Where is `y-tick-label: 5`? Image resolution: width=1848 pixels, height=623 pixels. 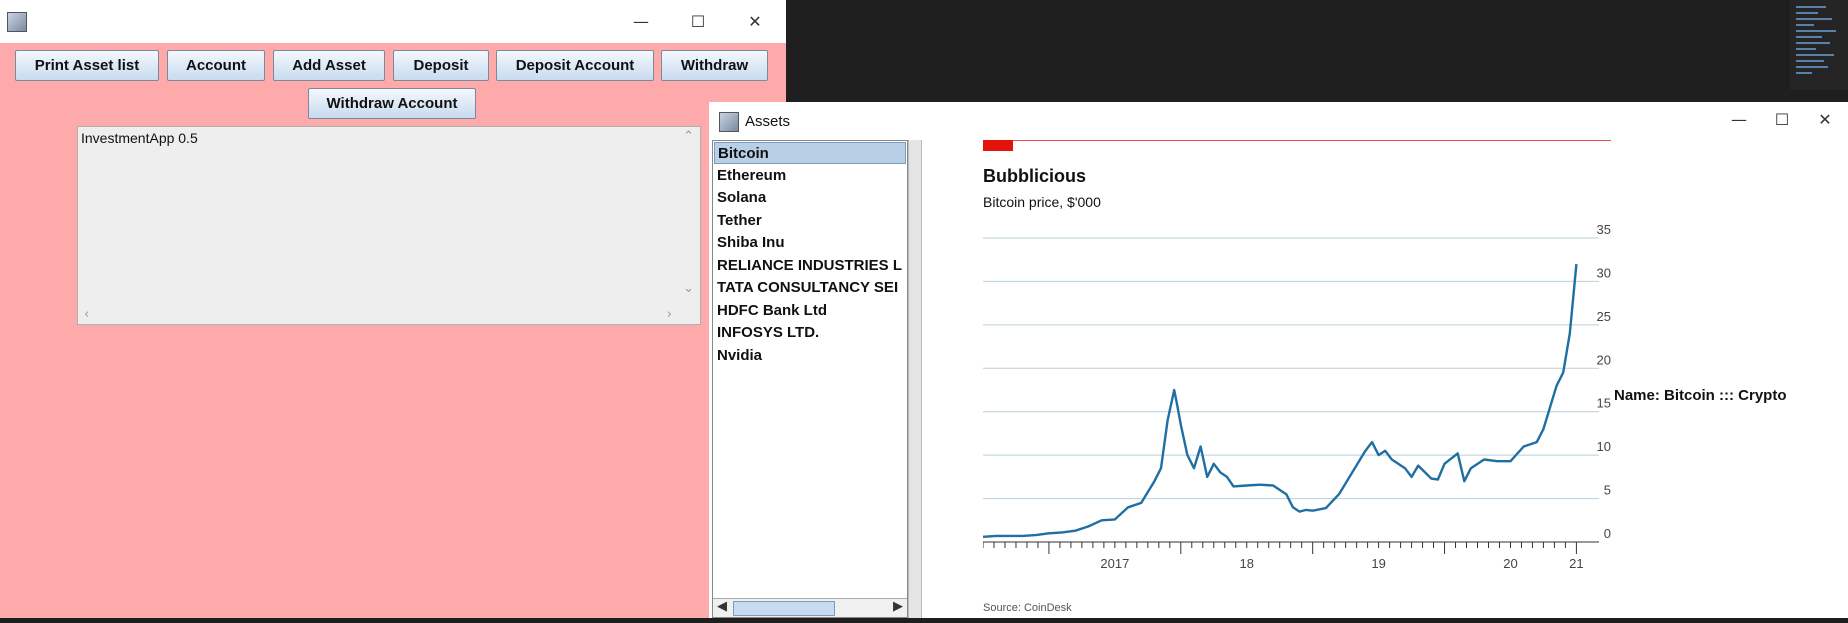 y-tick-label: 5 is located at coordinates (1607, 490).